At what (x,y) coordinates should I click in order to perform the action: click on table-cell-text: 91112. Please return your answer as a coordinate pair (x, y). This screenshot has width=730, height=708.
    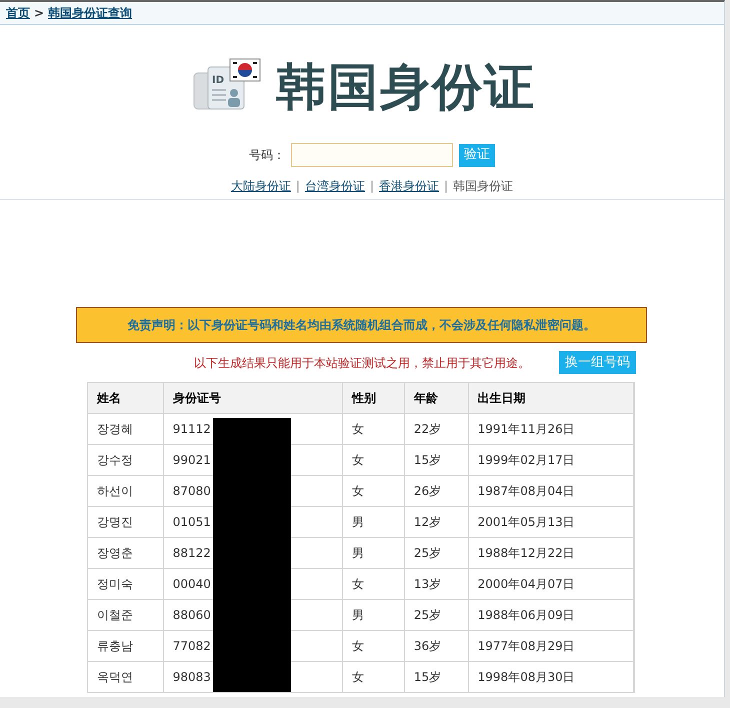
    Looking at the image, I should click on (191, 429).